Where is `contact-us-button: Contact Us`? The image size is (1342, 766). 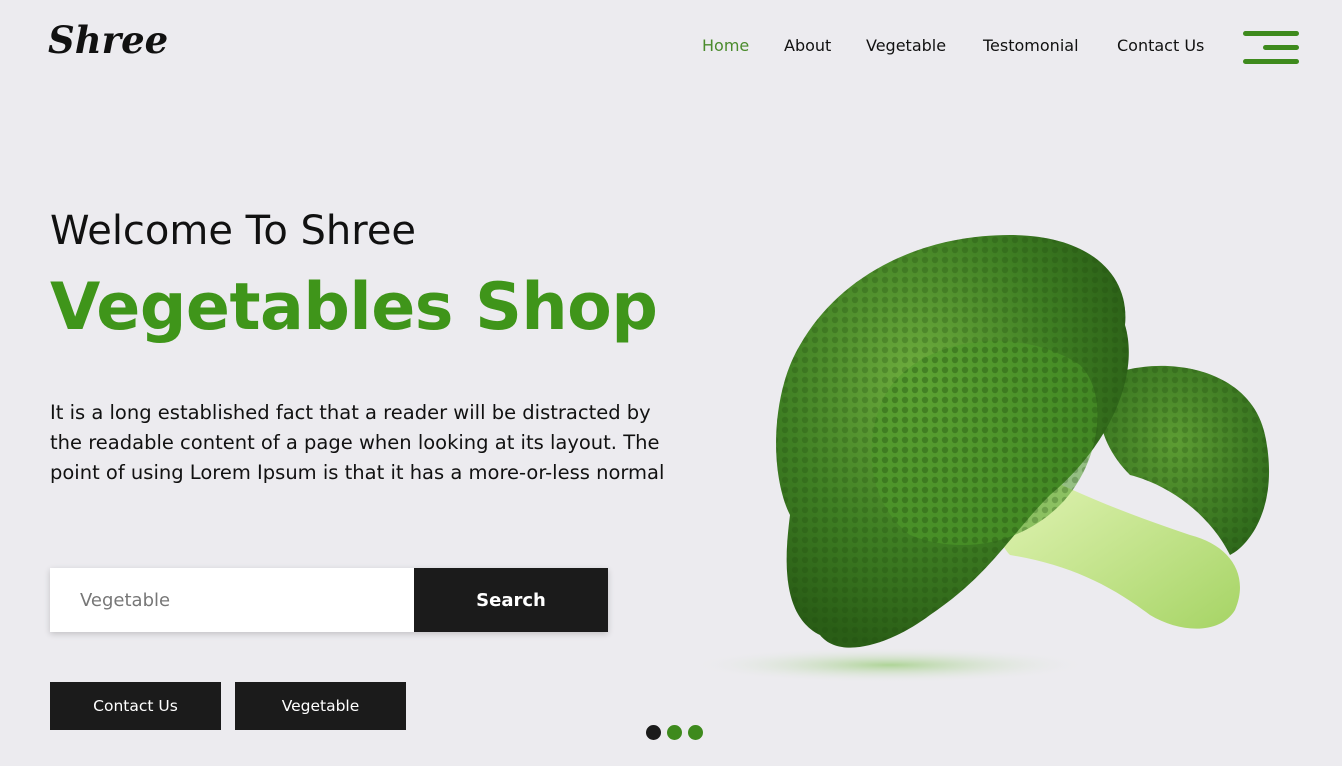
contact-us-button: Contact Us is located at coordinates (135, 706).